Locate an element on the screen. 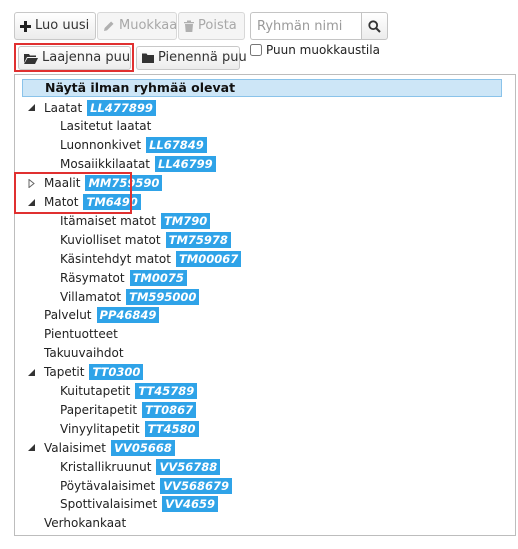 This screenshot has height=549, width=518. folder-icon is located at coordinates (148, 58).